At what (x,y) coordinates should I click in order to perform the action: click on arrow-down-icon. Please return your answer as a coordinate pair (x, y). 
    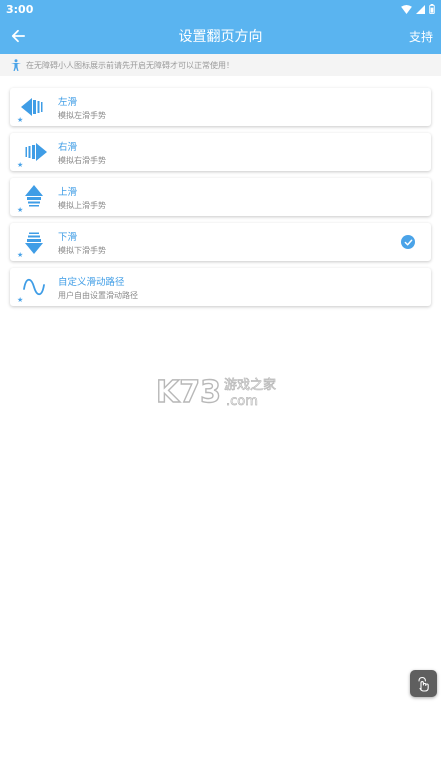
    Looking at the image, I should click on (34, 243).